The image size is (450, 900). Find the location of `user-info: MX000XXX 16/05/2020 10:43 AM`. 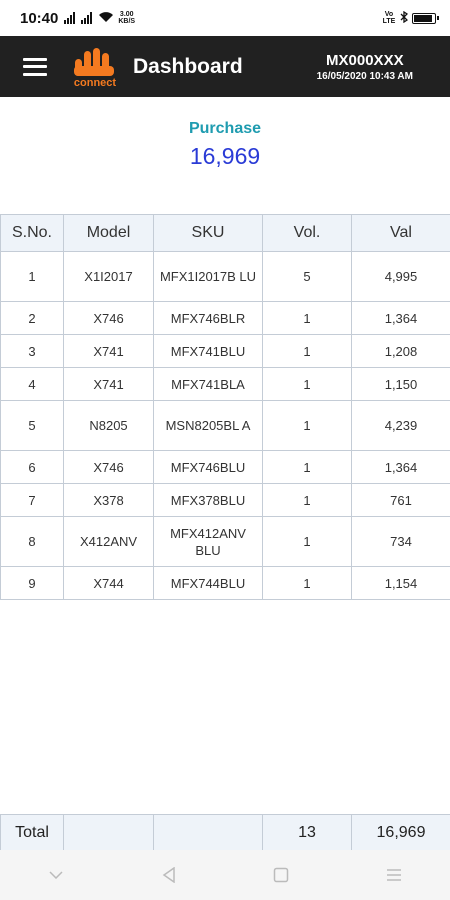

user-info: MX000XXX 16/05/2020 10:43 AM is located at coordinates (365, 67).